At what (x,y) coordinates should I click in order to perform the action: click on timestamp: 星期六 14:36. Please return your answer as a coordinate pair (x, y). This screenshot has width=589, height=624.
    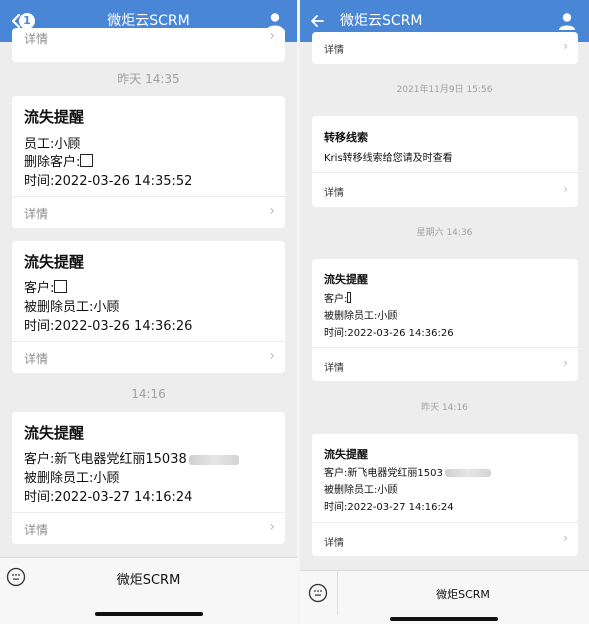
    Looking at the image, I should click on (444, 233).